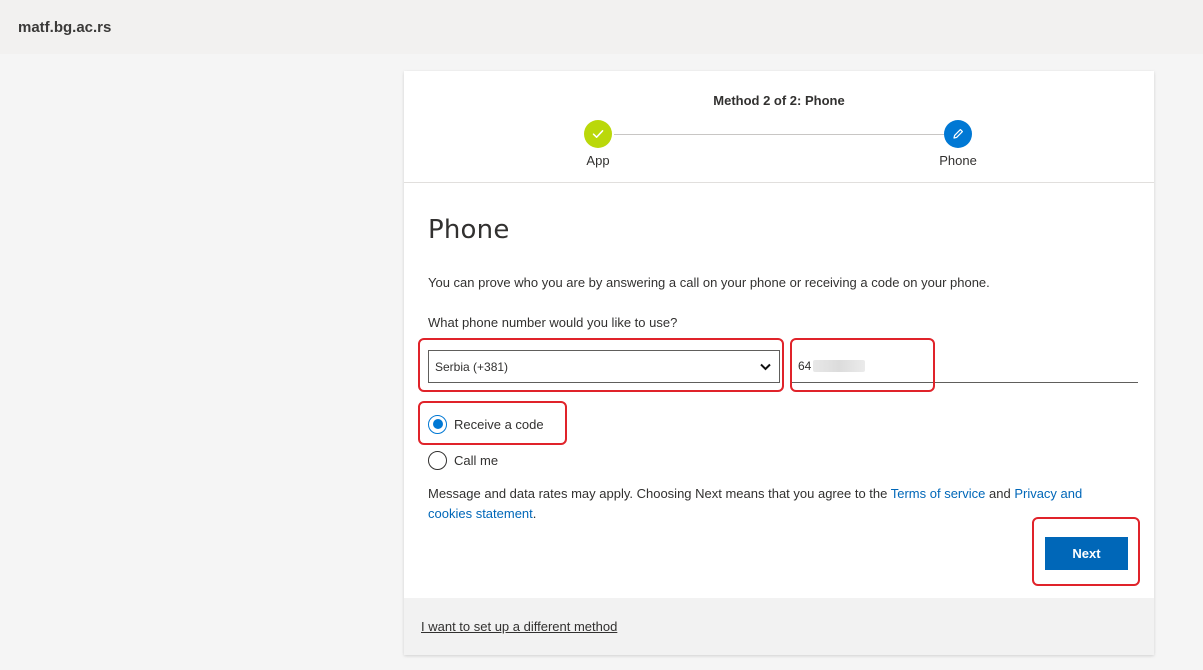 The image size is (1203, 670). What do you see at coordinates (958, 160) in the screenshot?
I see `step-label-phone: Phone` at bounding box center [958, 160].